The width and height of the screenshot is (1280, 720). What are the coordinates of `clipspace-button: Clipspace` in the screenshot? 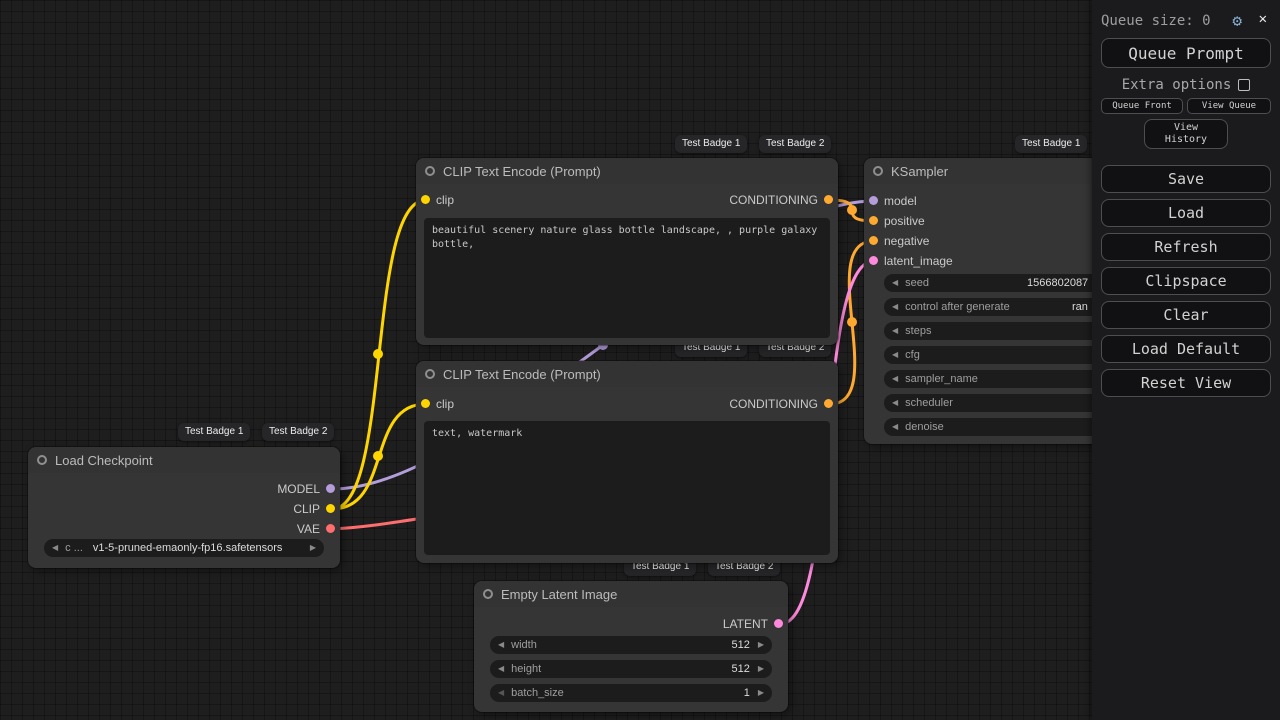 It's located at (1186, 281).